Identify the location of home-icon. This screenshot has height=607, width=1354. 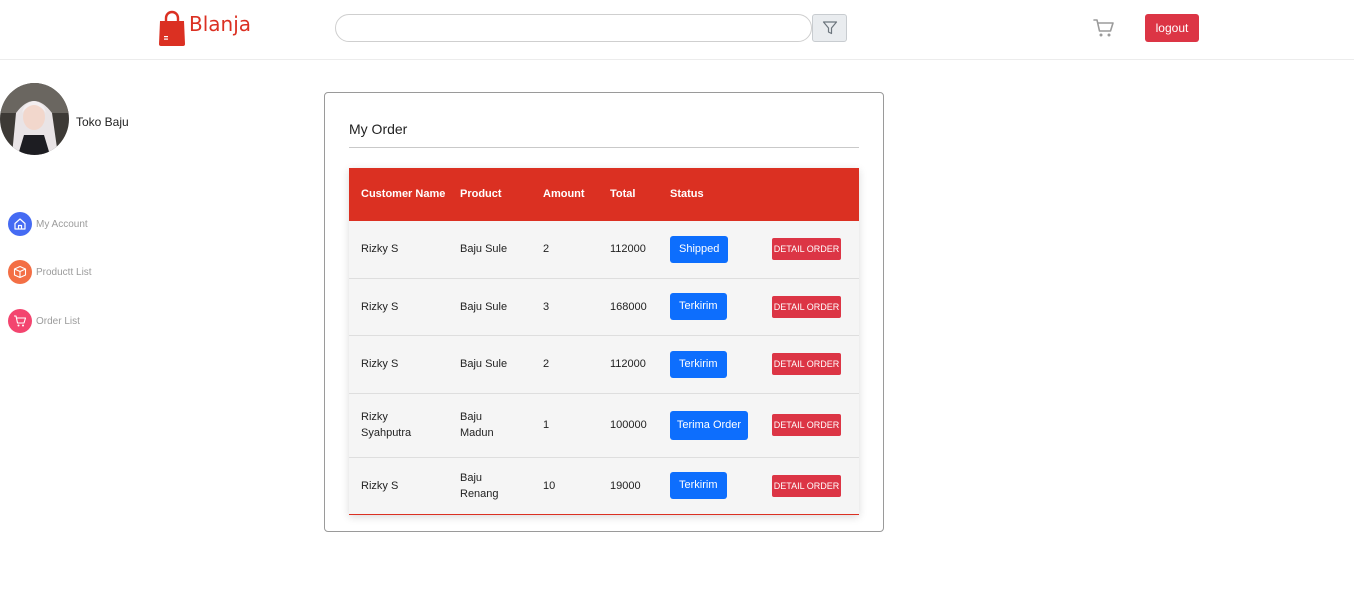
(20, 224).